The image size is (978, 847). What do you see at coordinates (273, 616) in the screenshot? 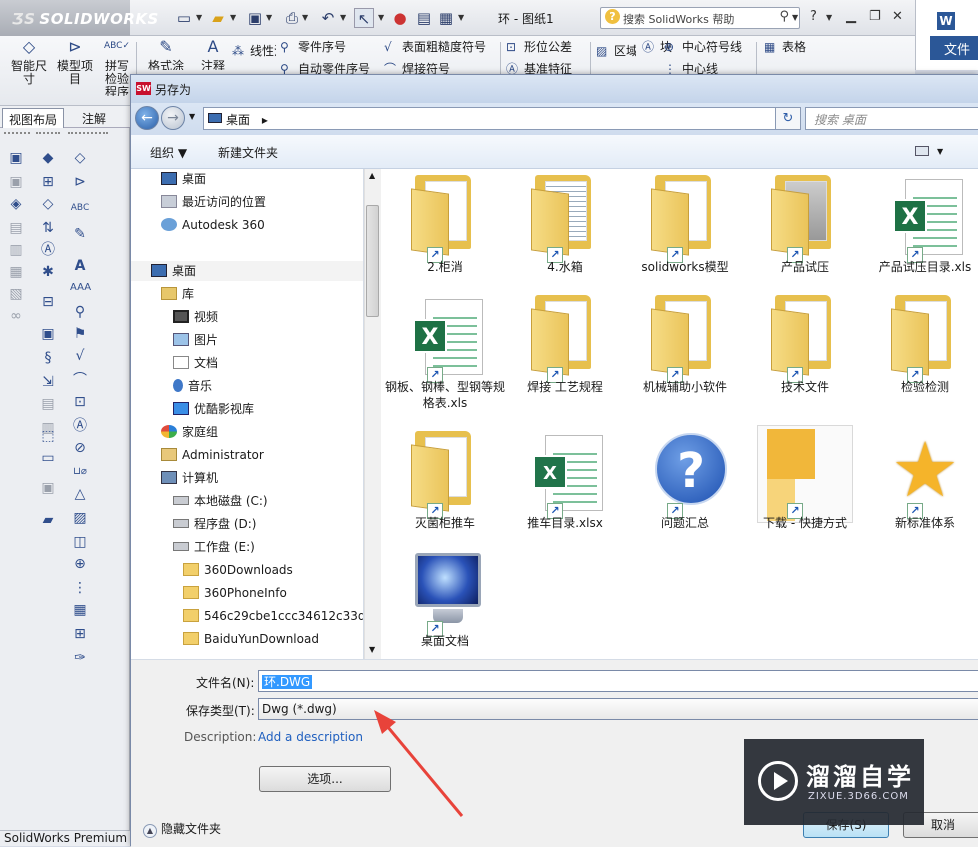
I see `tree-item-folder: 546c29cbe1ccc34612c33d7` at bounding box center [273, 616].